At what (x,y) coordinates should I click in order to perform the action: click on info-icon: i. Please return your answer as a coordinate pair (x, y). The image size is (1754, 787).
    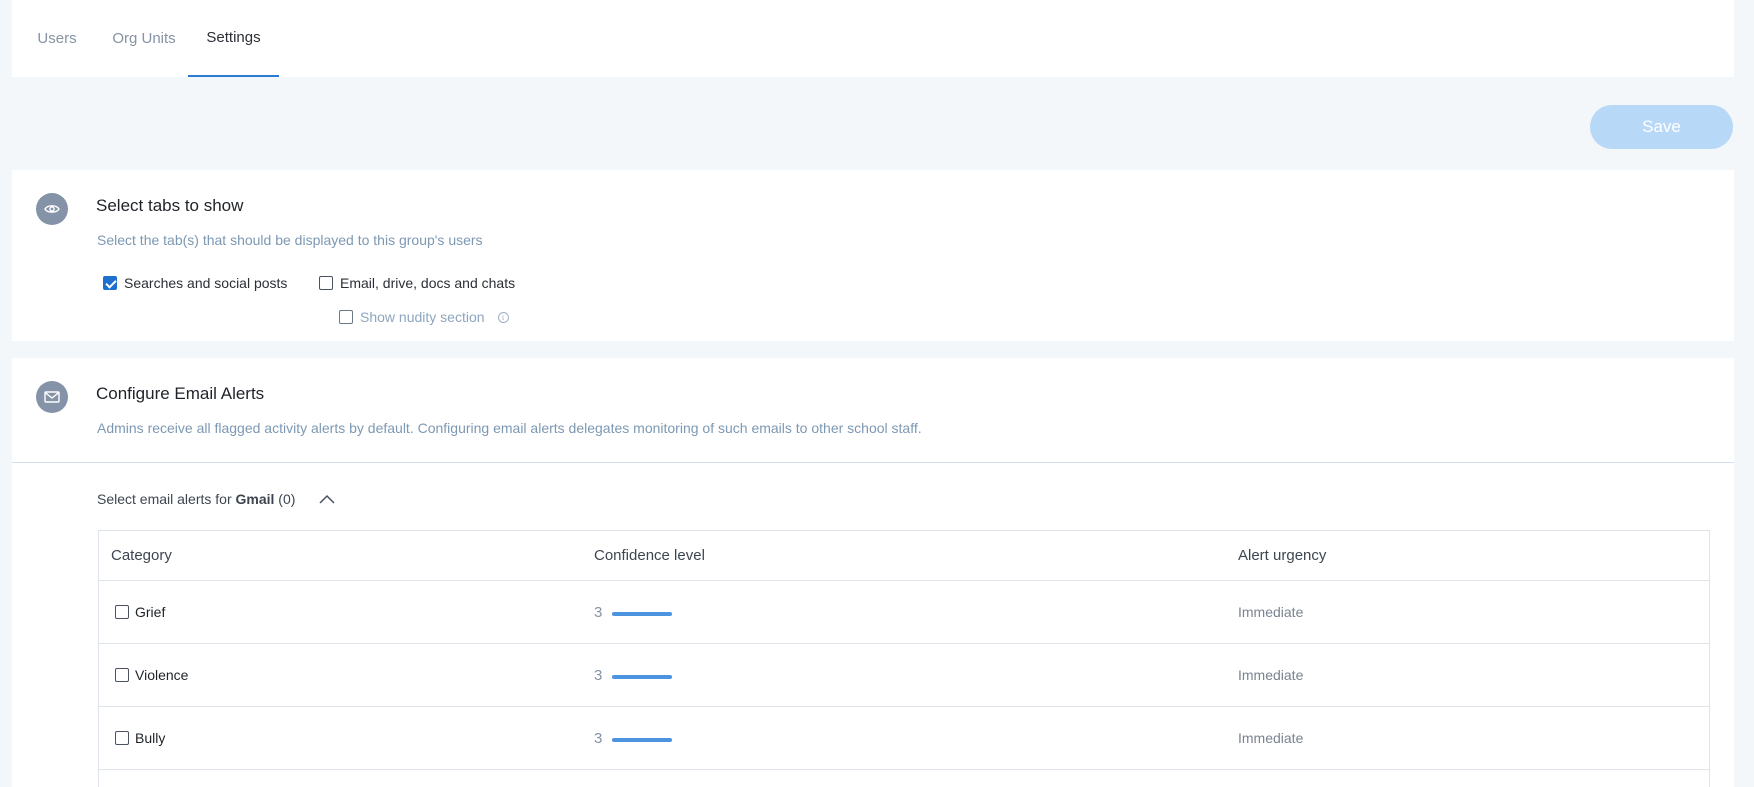
    Looking at the image, I should click on (503, 317).